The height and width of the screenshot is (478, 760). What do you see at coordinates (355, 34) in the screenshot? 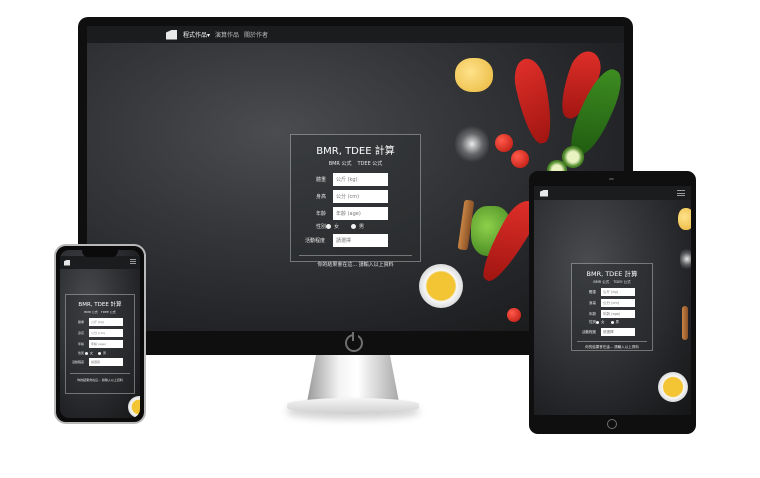
I see `monitor-navbar: 程式作品▾ 演算作品 關於作者` at bounding box center [355, 34].